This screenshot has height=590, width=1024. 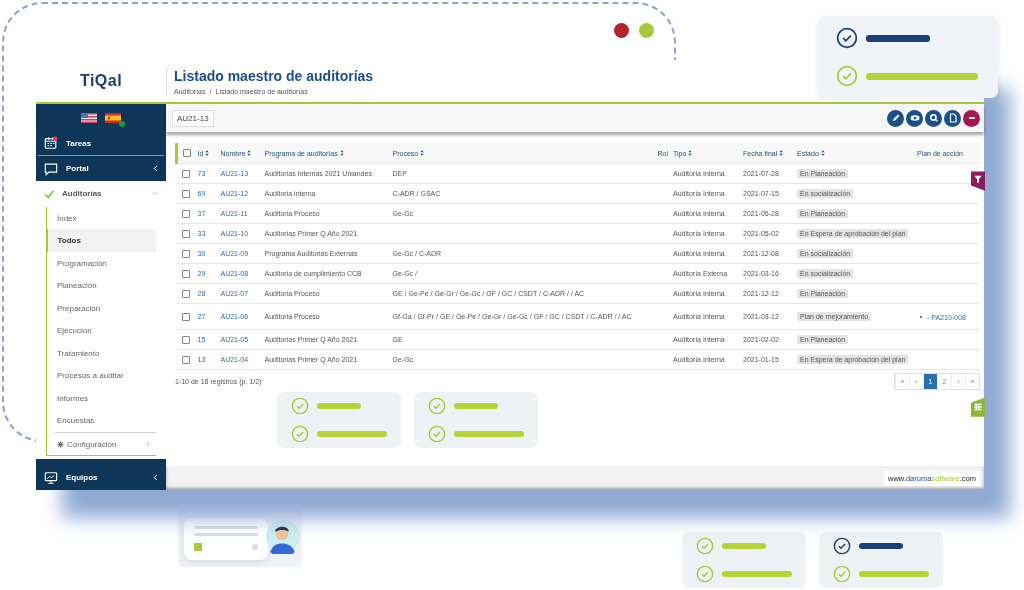 What do you see at coordinates (198, 547) in the screenshot?
I see `square-icon` at bounding box center [198, 547].